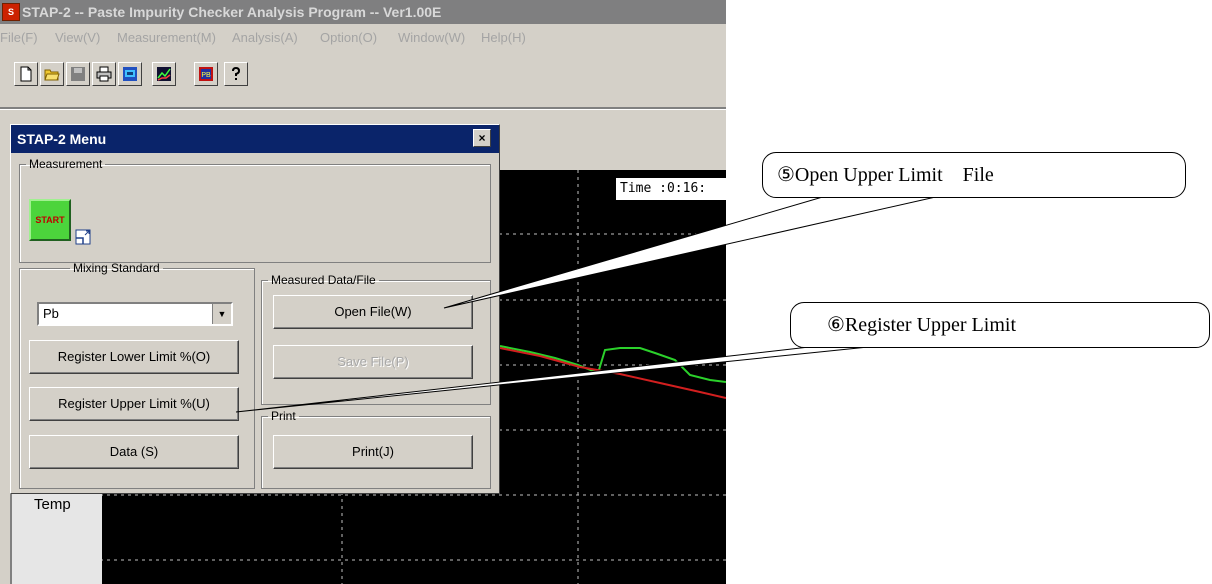 The image size is (1212, 584). What do you see at coordinates (557, 379) in the screenshot?
I see `callout-pointer-register-upper` at bounding box center [557, 379].